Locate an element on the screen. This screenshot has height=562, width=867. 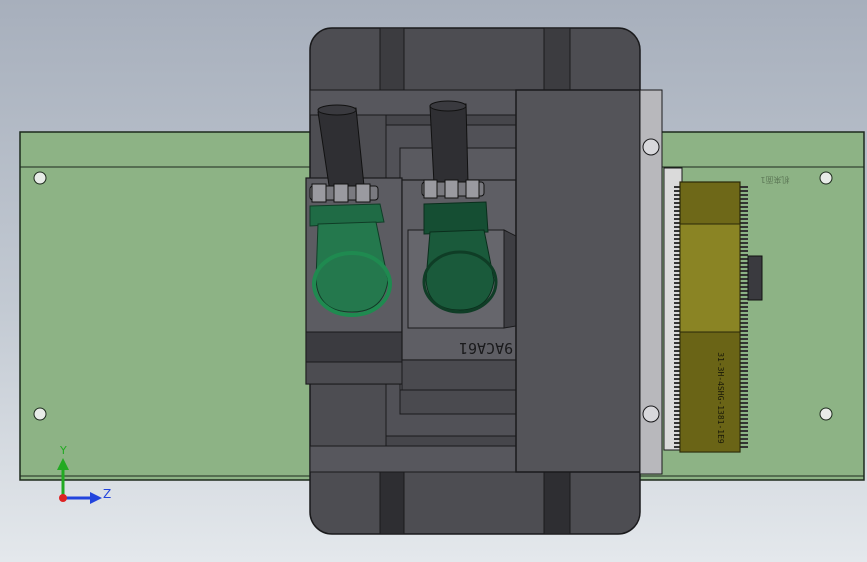
part-marking: 9ACA61 is located at coordinates (486, 348).